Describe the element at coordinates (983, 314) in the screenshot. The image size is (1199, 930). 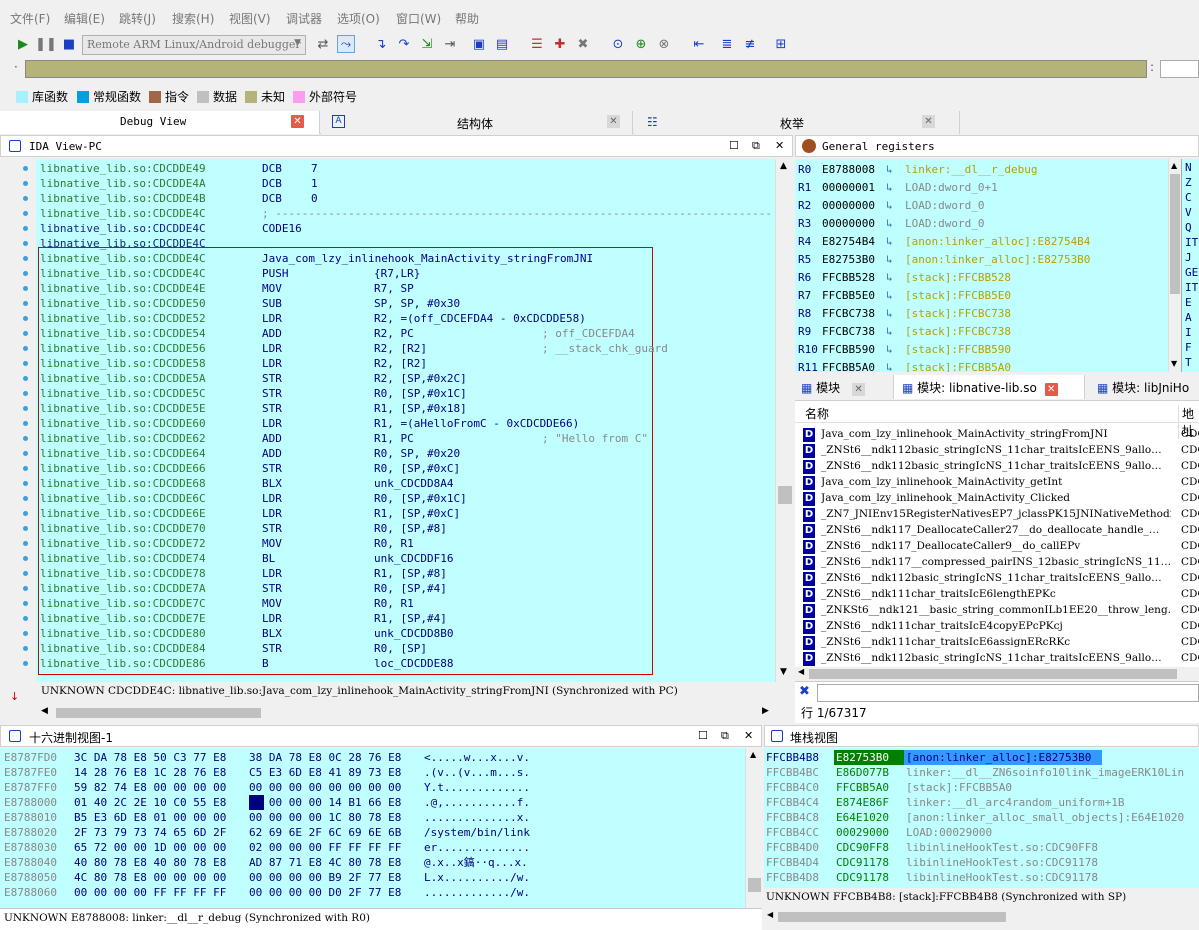
I see `register-row: R8 FFCBC738 ↳ [stack]:FFCBC738` at that location.